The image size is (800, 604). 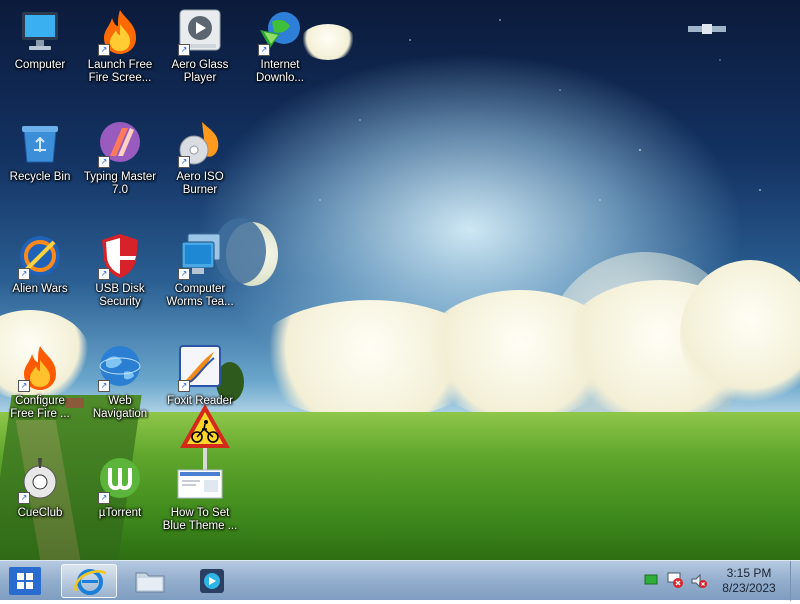 I want to click on folder-icon, so click(x=150, y=582).